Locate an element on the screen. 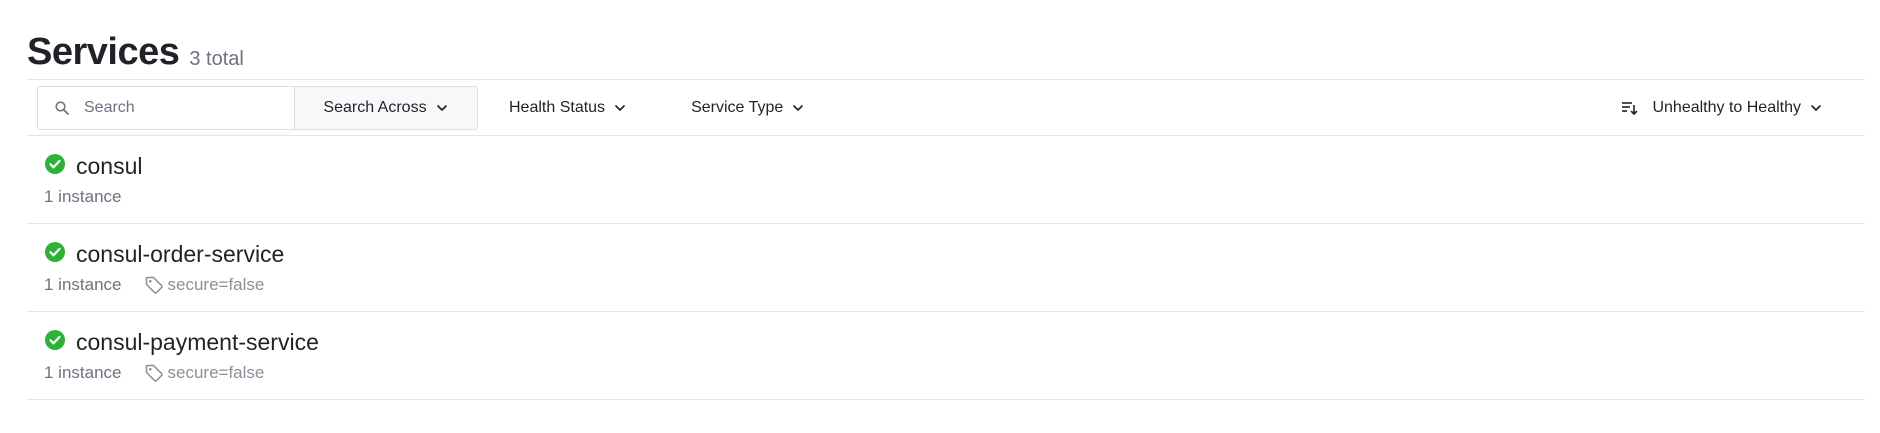 The height and width of the screenshot is (433, 1880). service-name: consul-payment-service is located at coordinates (197, 341).